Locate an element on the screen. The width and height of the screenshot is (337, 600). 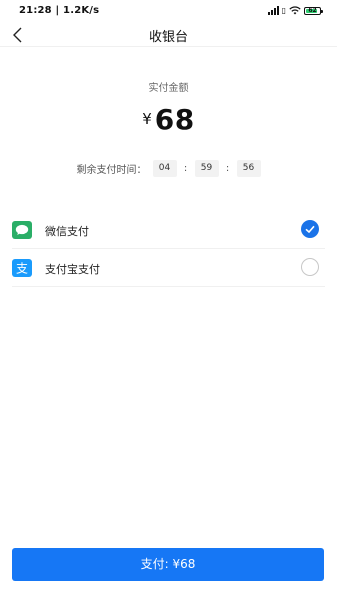
amount-label: 实付金额 is located at coordinates (168, 88).